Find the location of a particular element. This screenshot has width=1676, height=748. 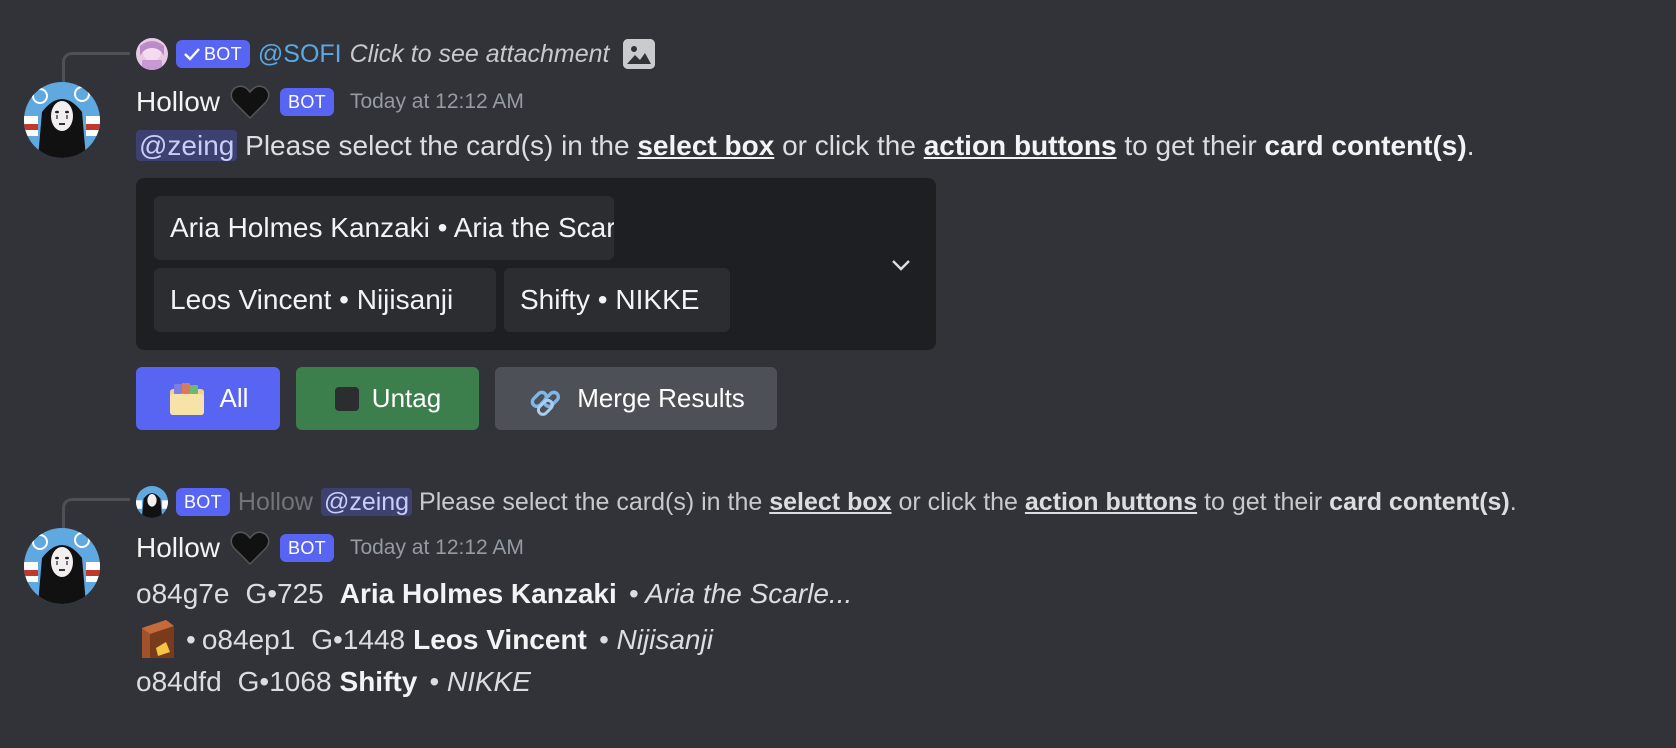

merge-results-button: Merge Results is located at coordinates (636, 398).